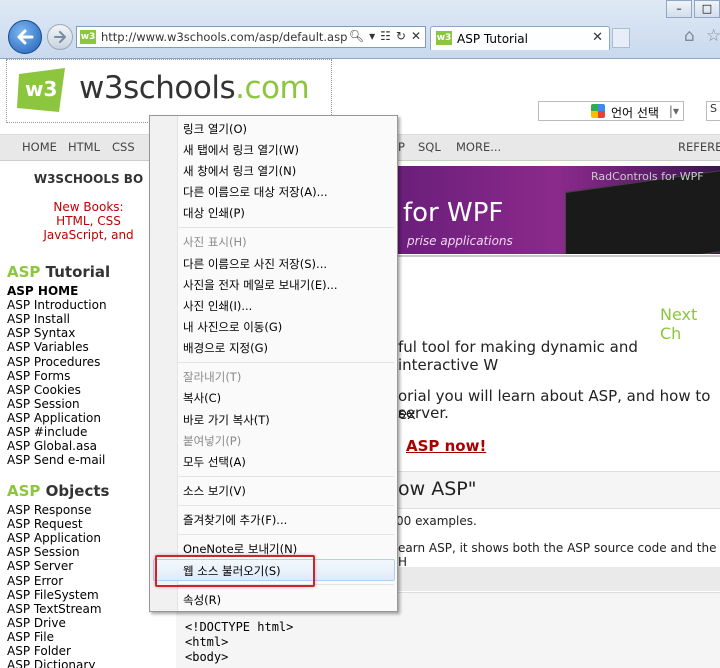 This screenshot has height=668, width=720. What do you see at coordinates (557, 256) in the screenshot?
I see `banner-separator` at bounding box center [557, 256].